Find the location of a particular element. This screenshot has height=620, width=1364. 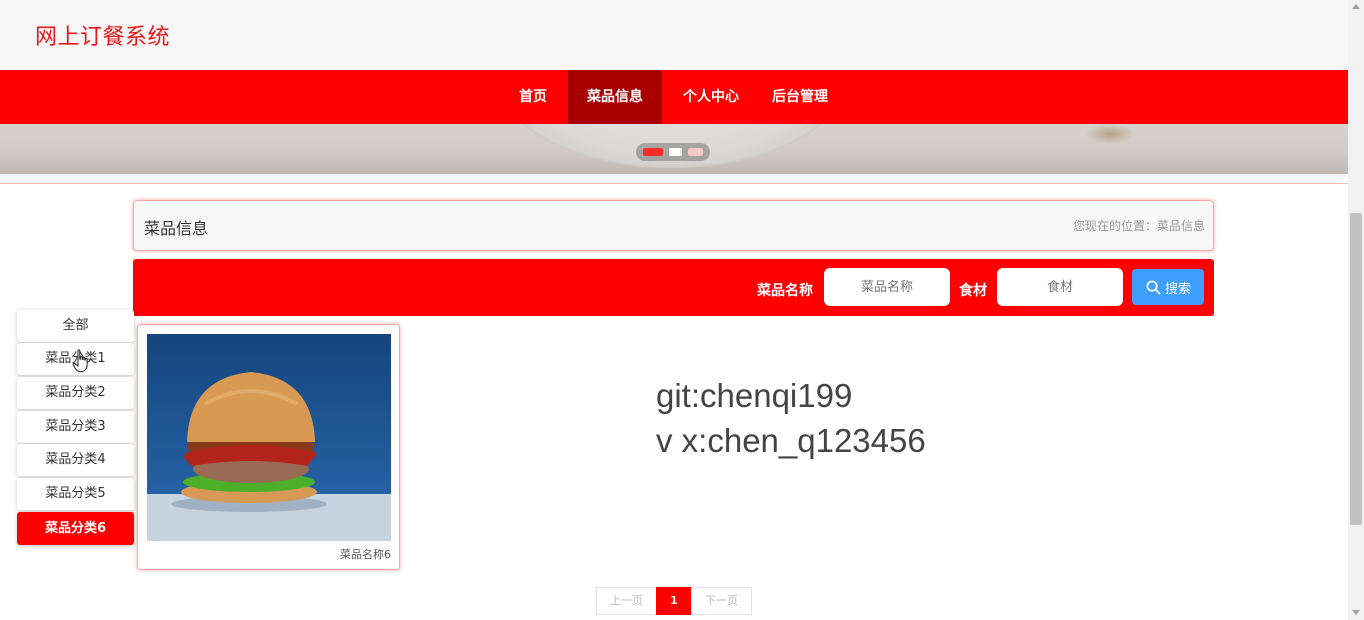

category-item-6: 菜品分类6 is located at coordinates (75, 528).